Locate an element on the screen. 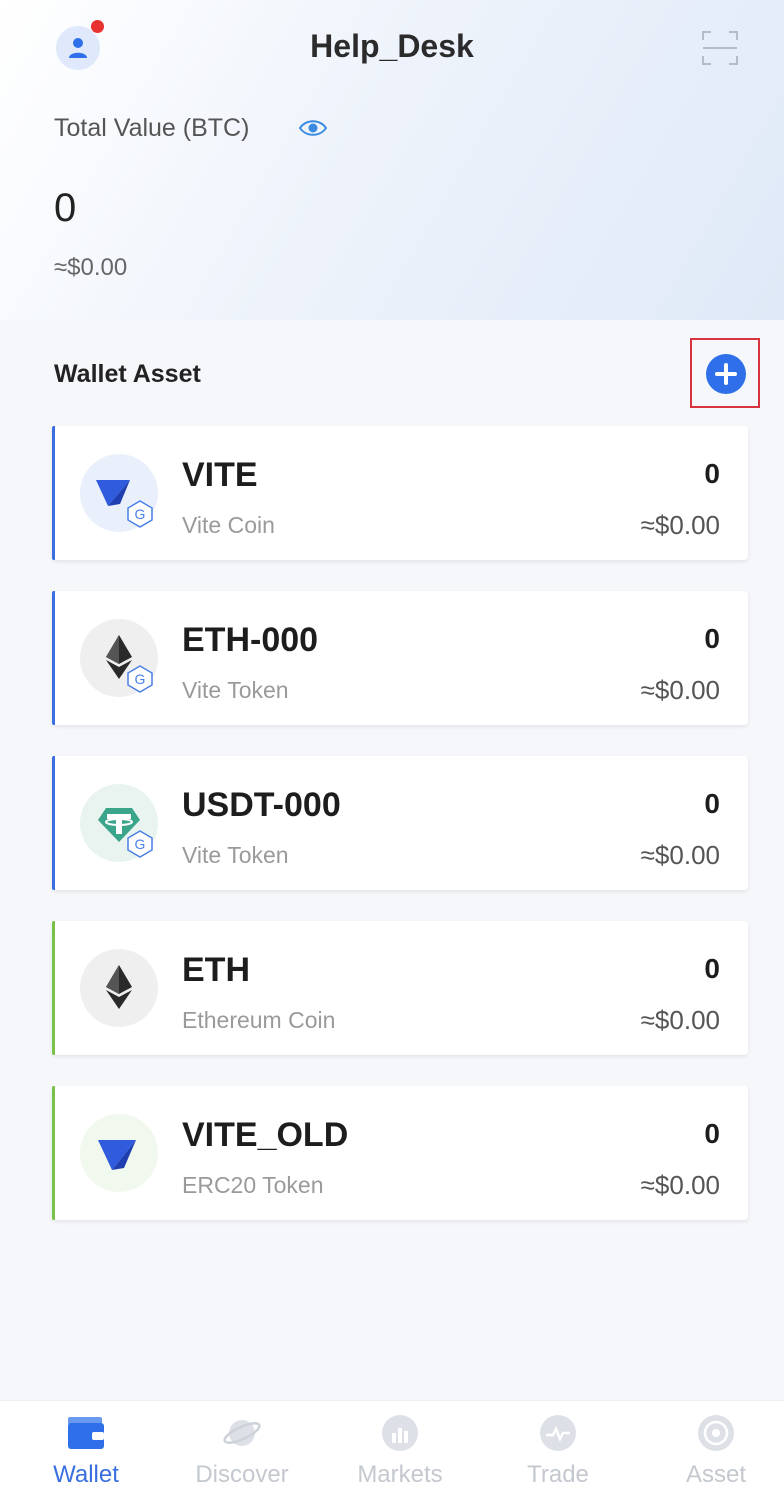  trade-icon is located at coordinates (558, 1433).